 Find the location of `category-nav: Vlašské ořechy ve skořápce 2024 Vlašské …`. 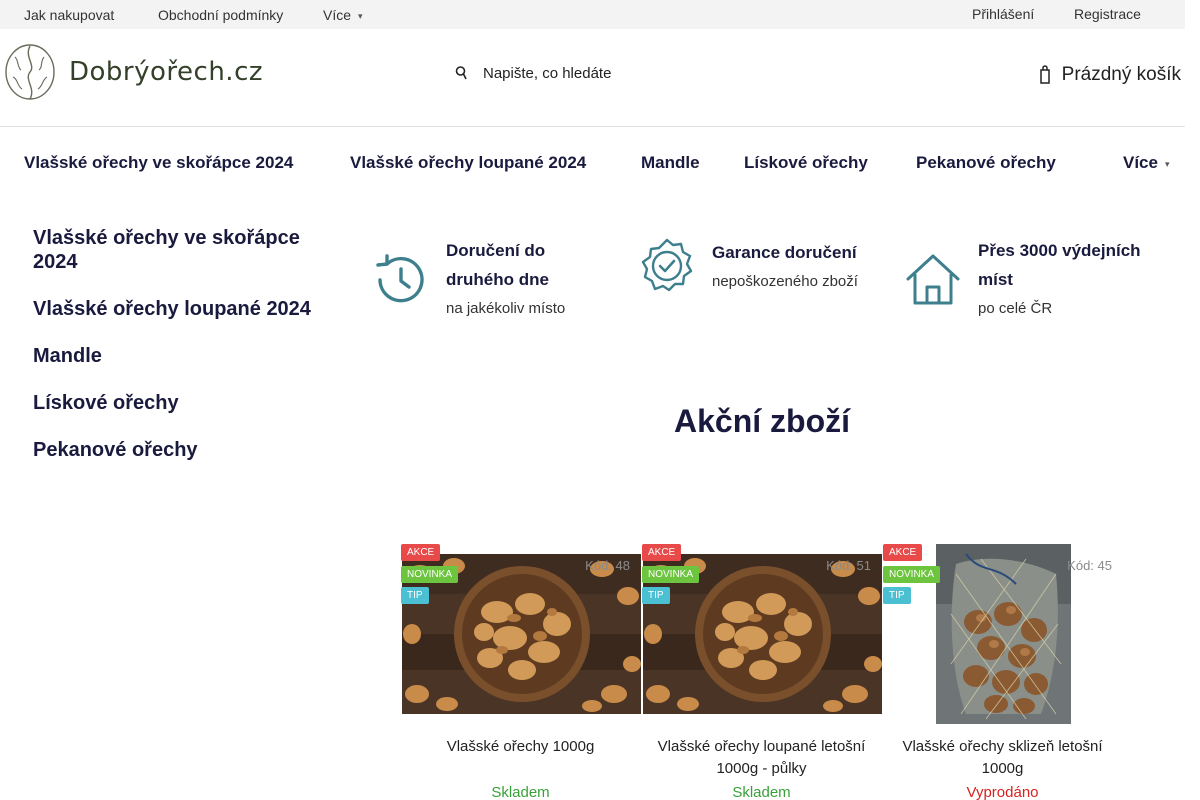

category-nav: Vlašské ořechy ve skořápce 2024 Vlašské … is located at coordinates (592, 161).